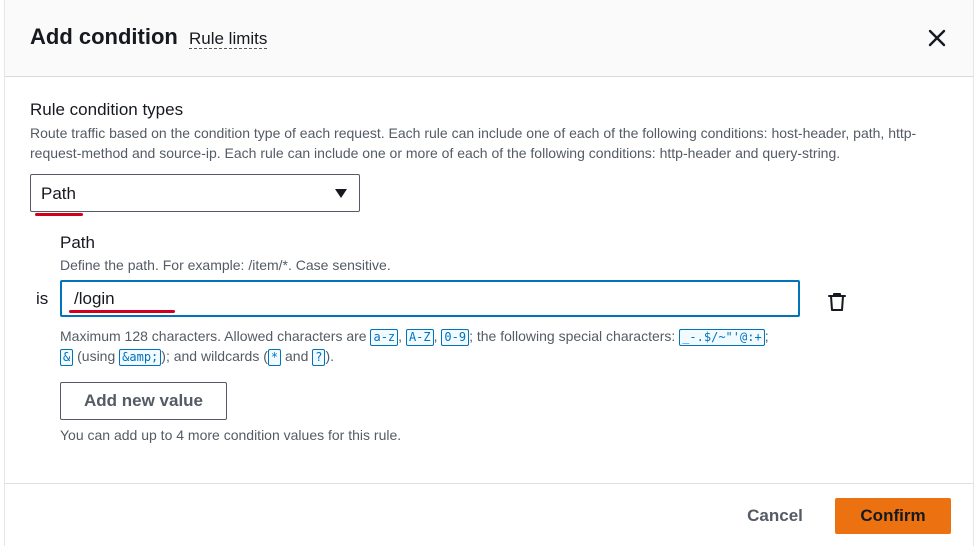  I want to click on constraint-text: )., so click(330, 356).